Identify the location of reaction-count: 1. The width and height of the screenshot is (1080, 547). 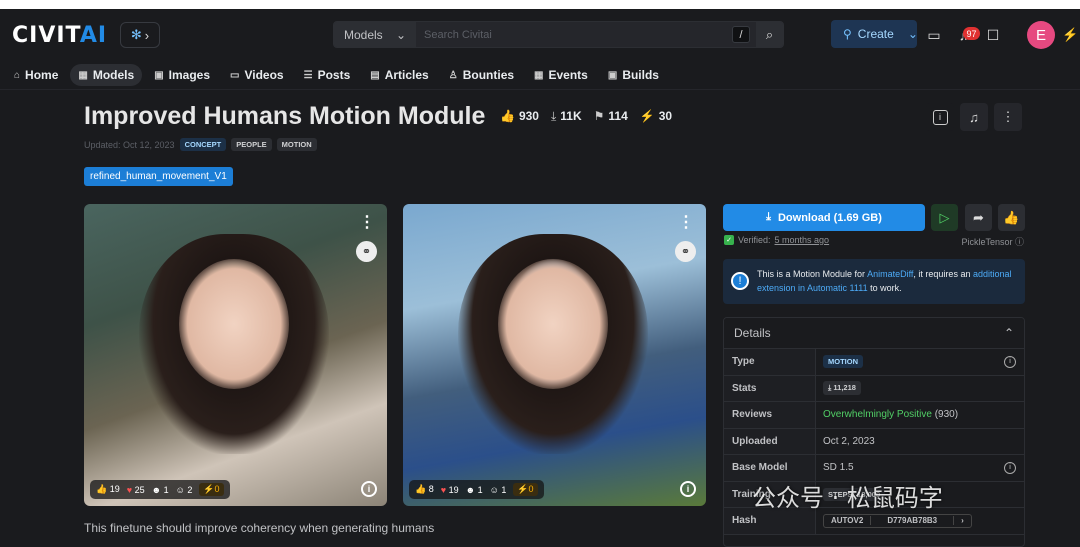
(504, 489).